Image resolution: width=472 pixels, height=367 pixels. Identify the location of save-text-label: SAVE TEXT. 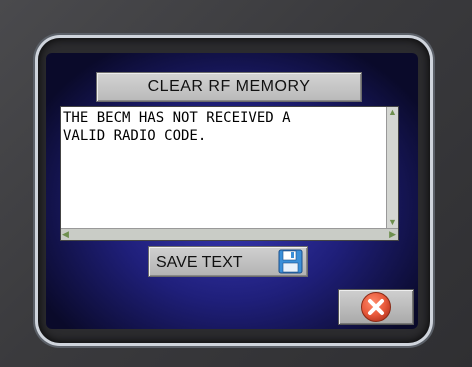
(199, 262).